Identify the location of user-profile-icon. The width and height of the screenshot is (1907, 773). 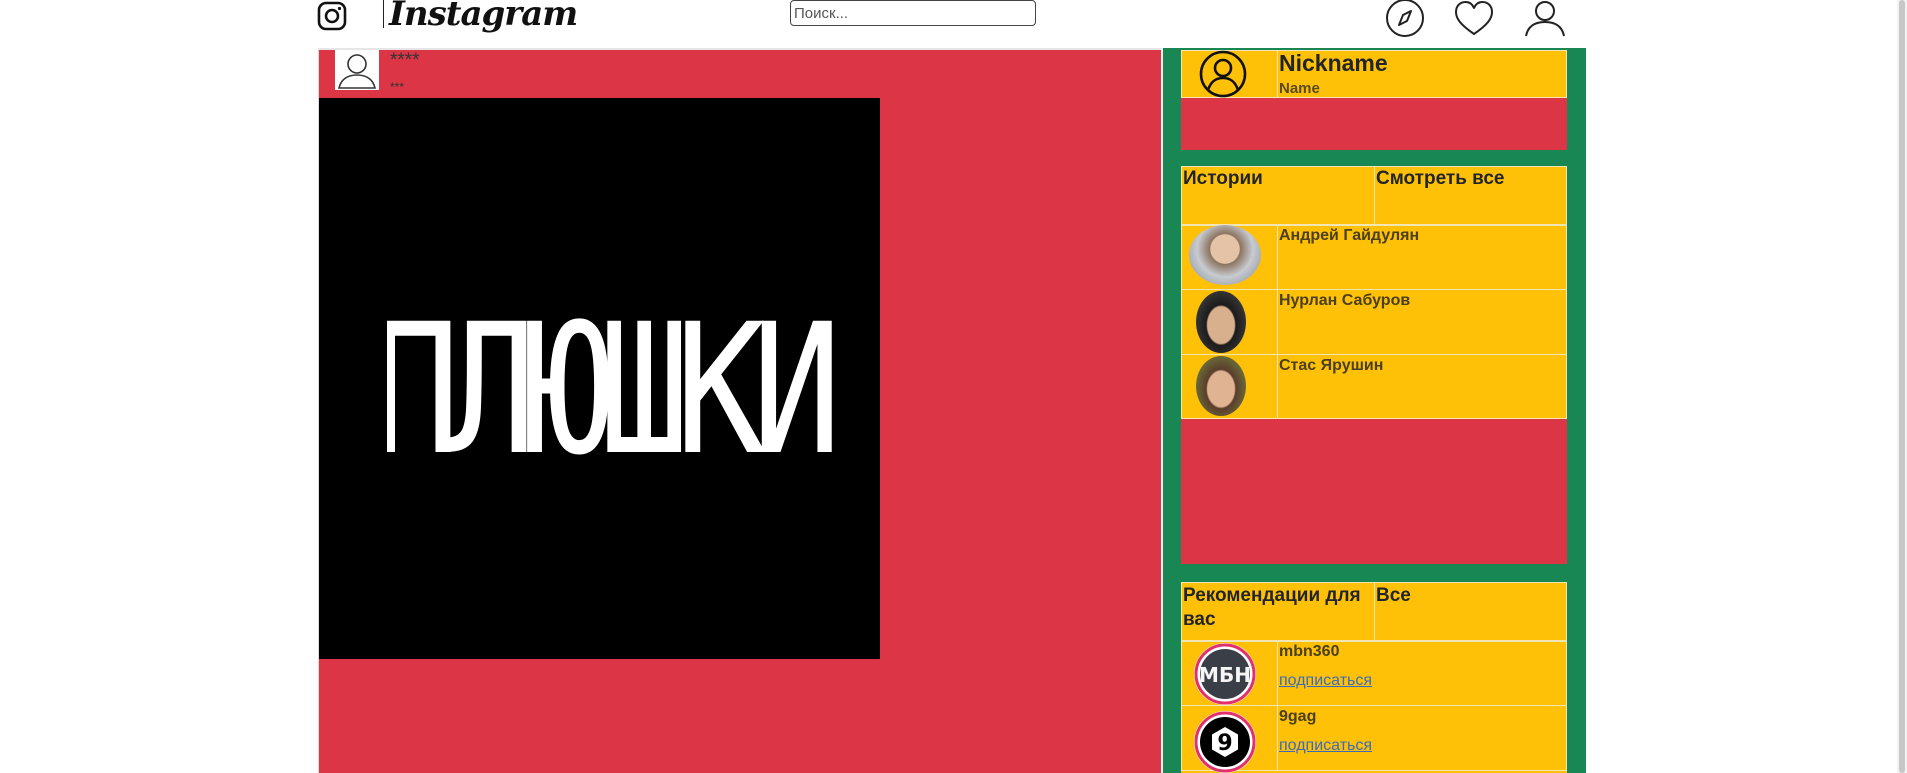
(1545, 19).